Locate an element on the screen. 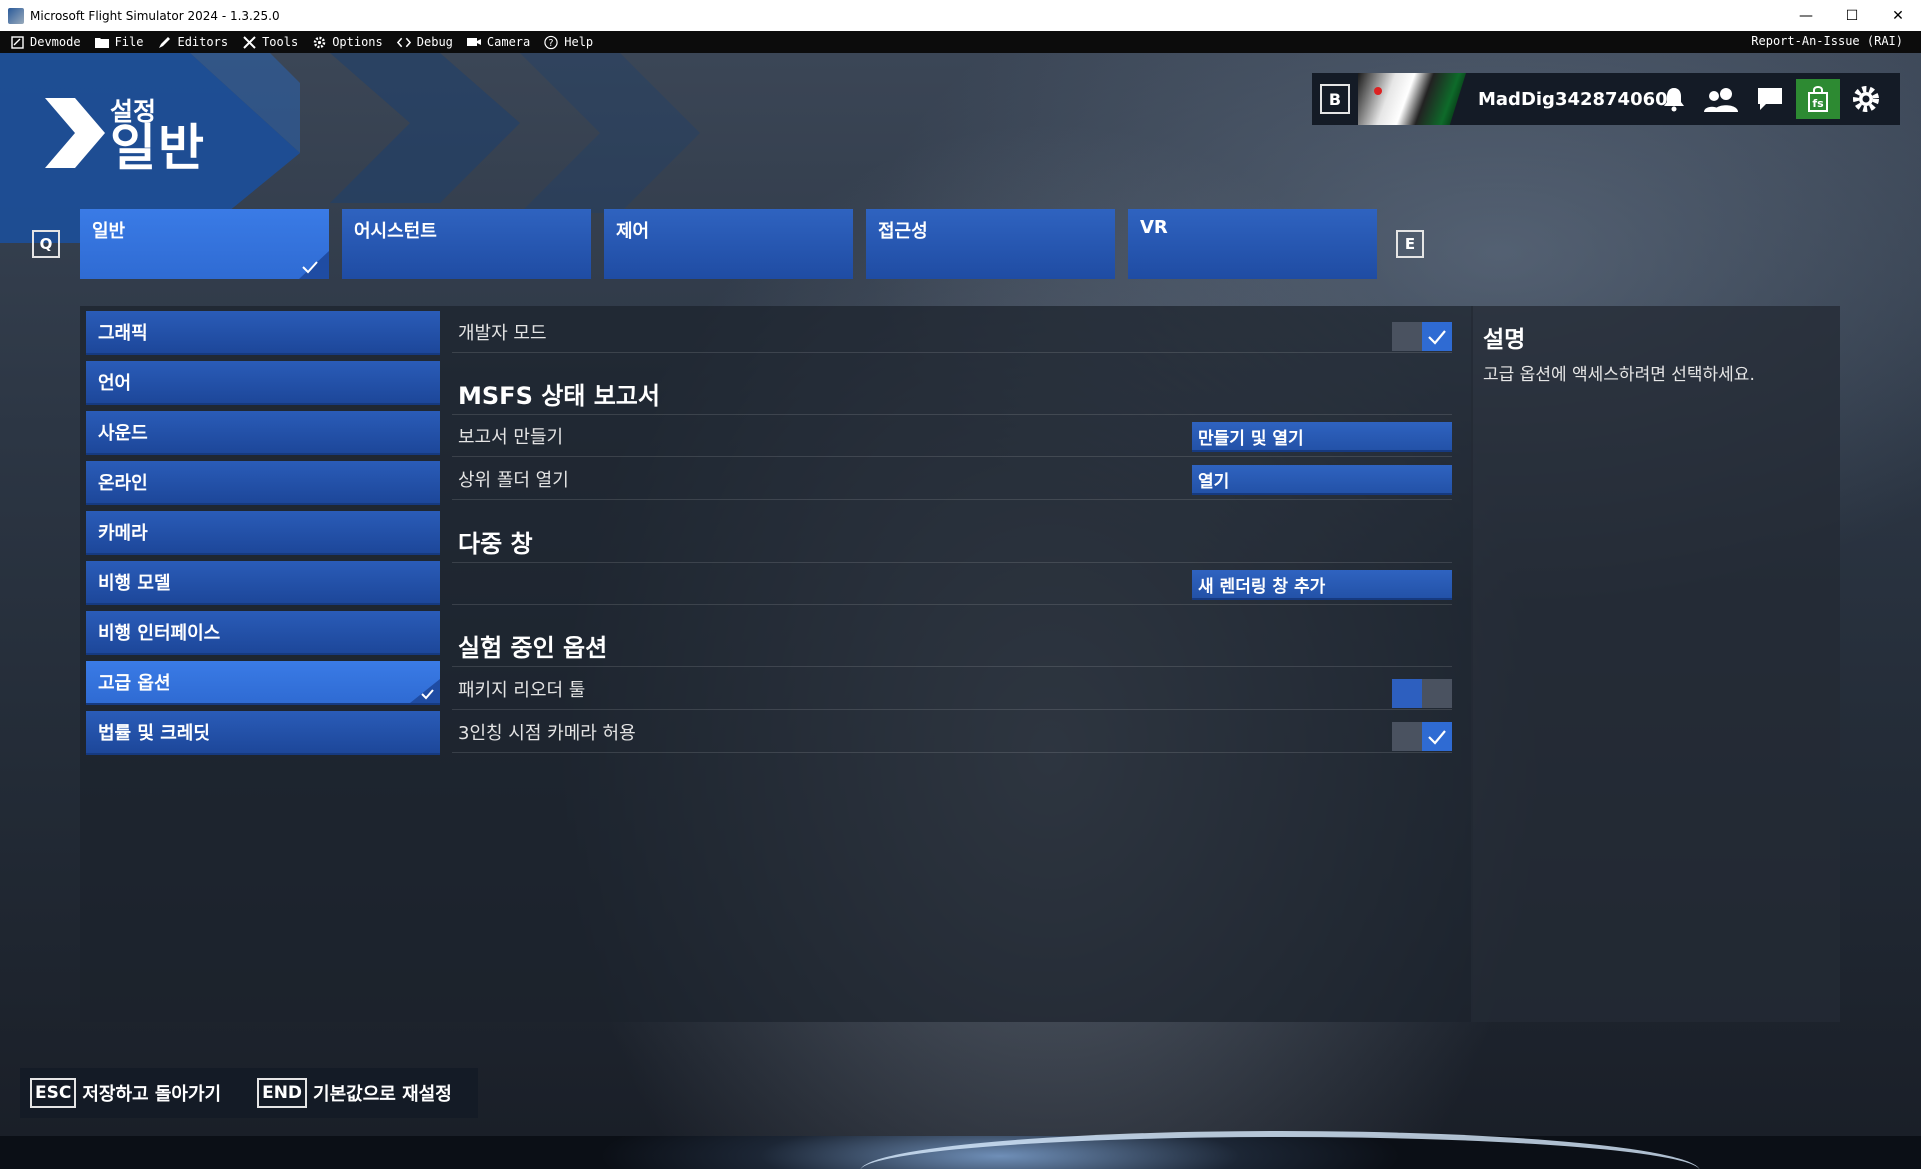 This screenshot has height=1169, width=1921. help-menu: ? Help is located at coordinates (568, 42).